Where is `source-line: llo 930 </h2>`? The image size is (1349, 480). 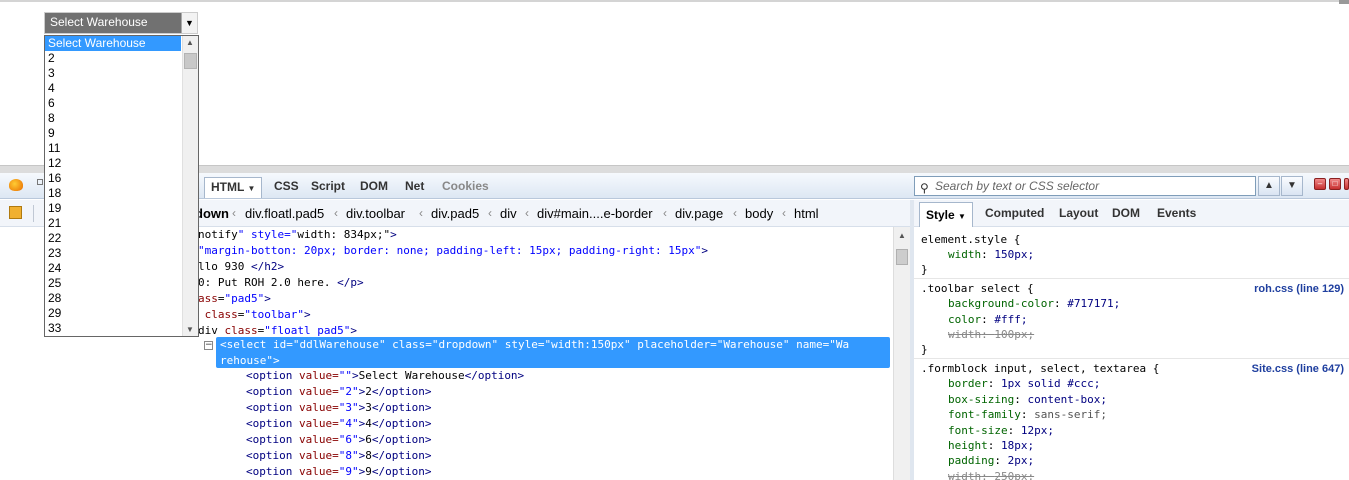 source-line: llo 930 </h2> is located at coordinates (241, 267).